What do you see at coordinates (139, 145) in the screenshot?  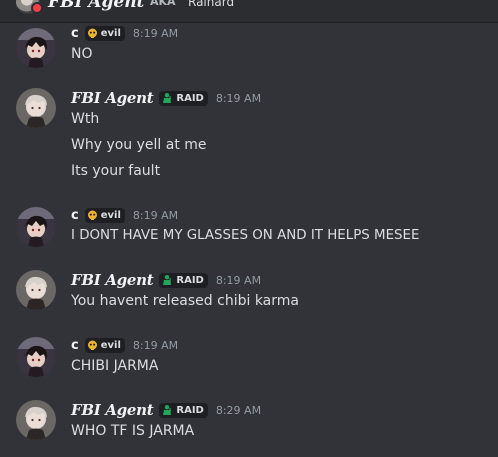 I see `message-text: Why you yell at me` at bounding box center [139, 145].